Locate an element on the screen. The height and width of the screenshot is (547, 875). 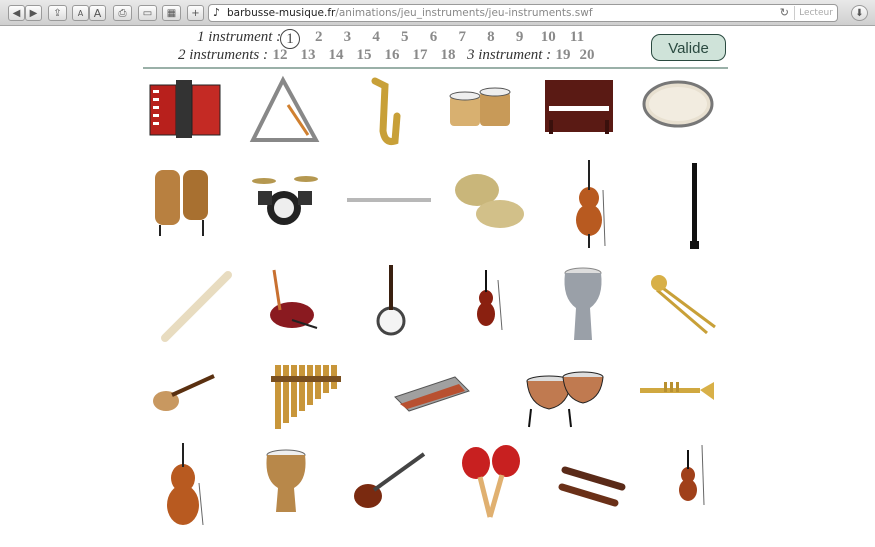
piano-icon is located at coordinates (579, 107).